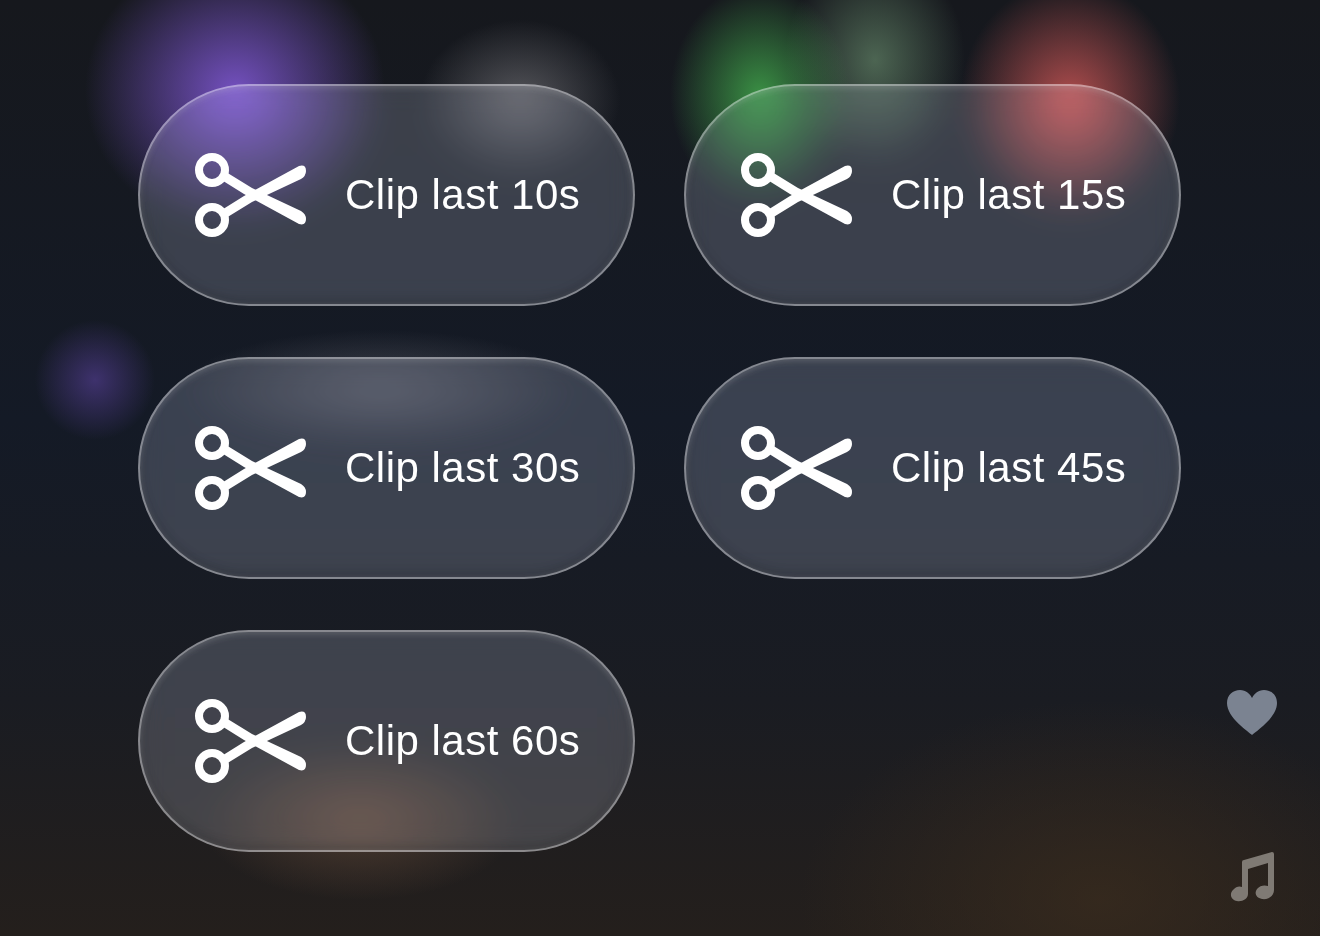 The height and width of the screenshot is (936, 1320). I want to click on clip-button: Clip last 15s, so click(932, 195).